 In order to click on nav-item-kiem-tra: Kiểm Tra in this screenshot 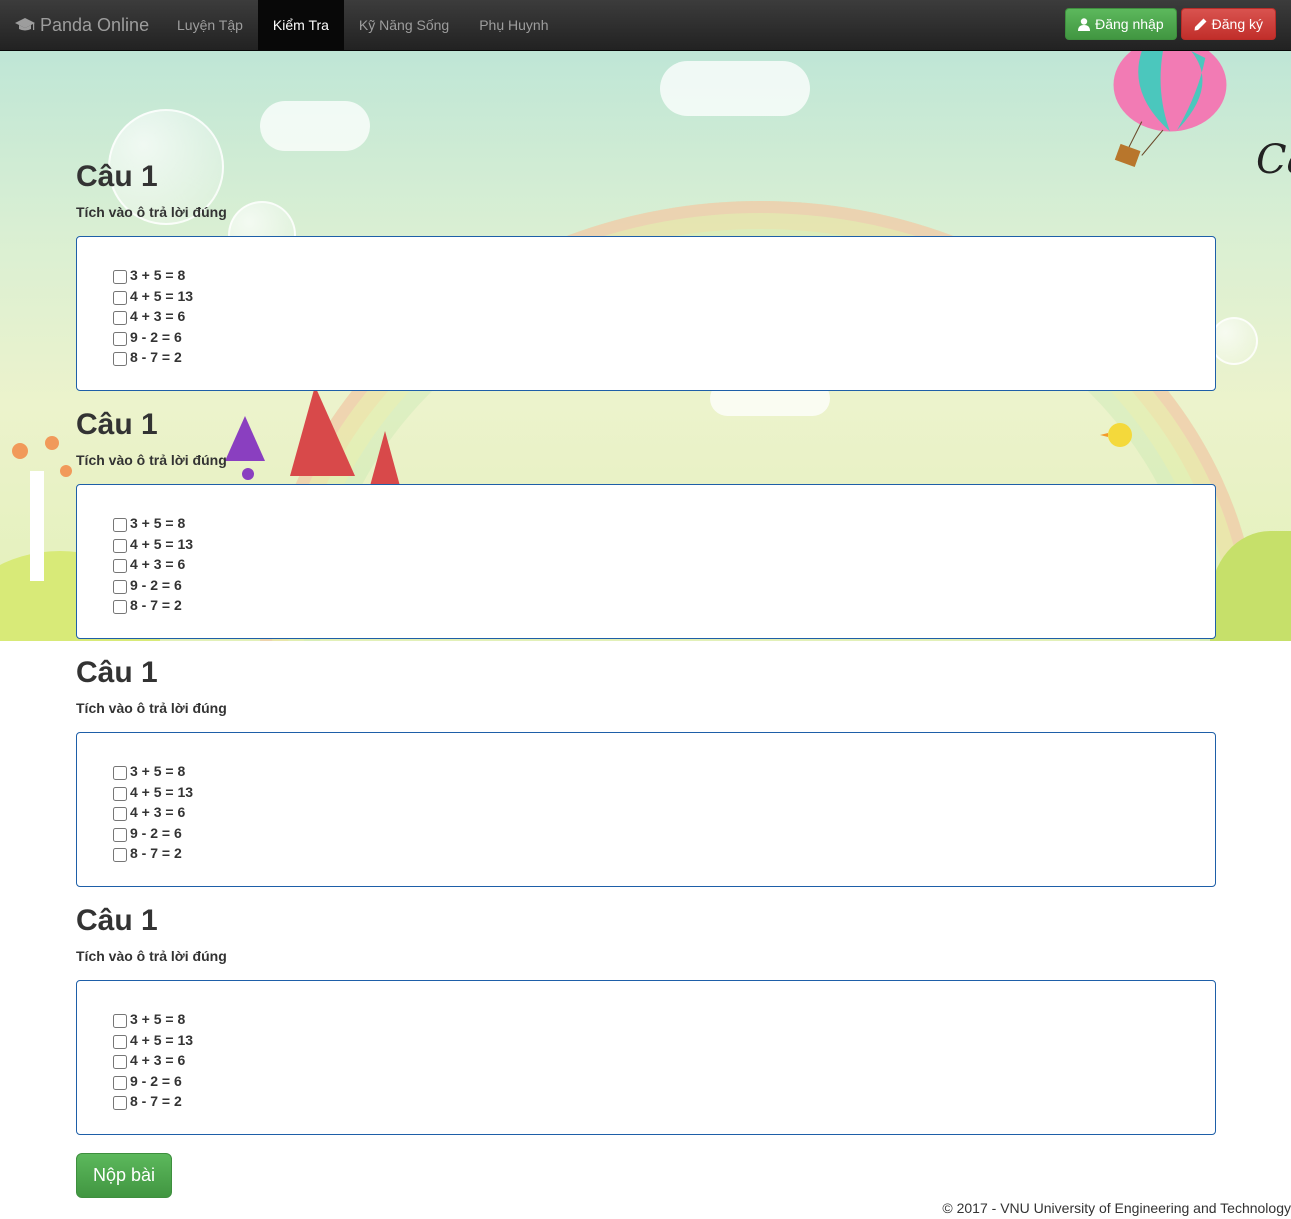, I will do `click(300, 25)`.